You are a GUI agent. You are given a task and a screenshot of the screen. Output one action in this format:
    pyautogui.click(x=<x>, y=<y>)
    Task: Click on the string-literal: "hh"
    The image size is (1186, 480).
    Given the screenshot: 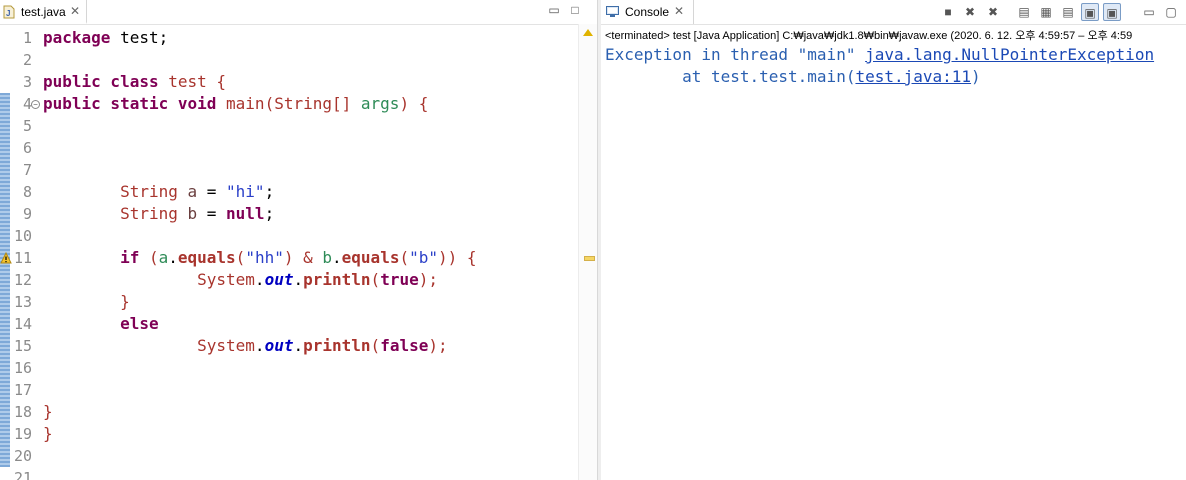 What is the action you would take?
    pyautogui.click(x=264, y=257)
    